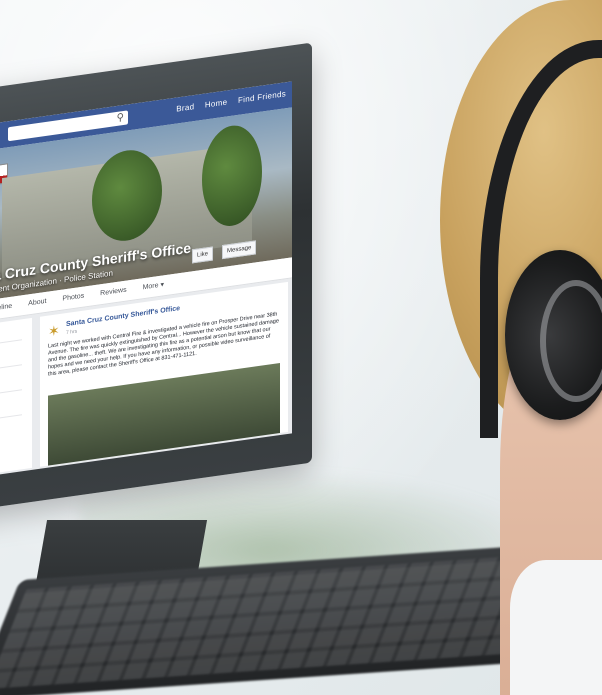  What do you see at coordinates (71, 333) in the screenshot?
I see `post-timestamp: 7 hrs` at bounding box center [71, 333].